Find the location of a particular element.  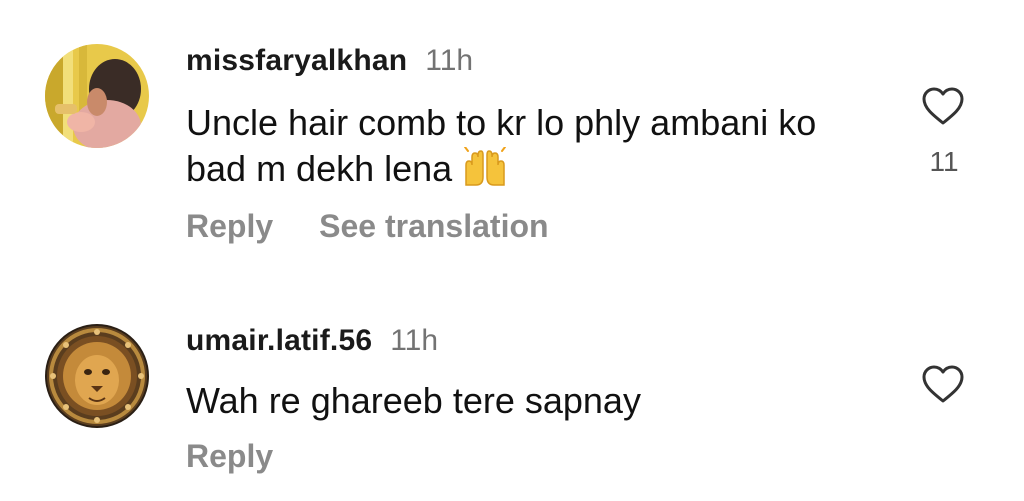

comment-header: umair.latif.56 11h is located at coordinates (312, 341).